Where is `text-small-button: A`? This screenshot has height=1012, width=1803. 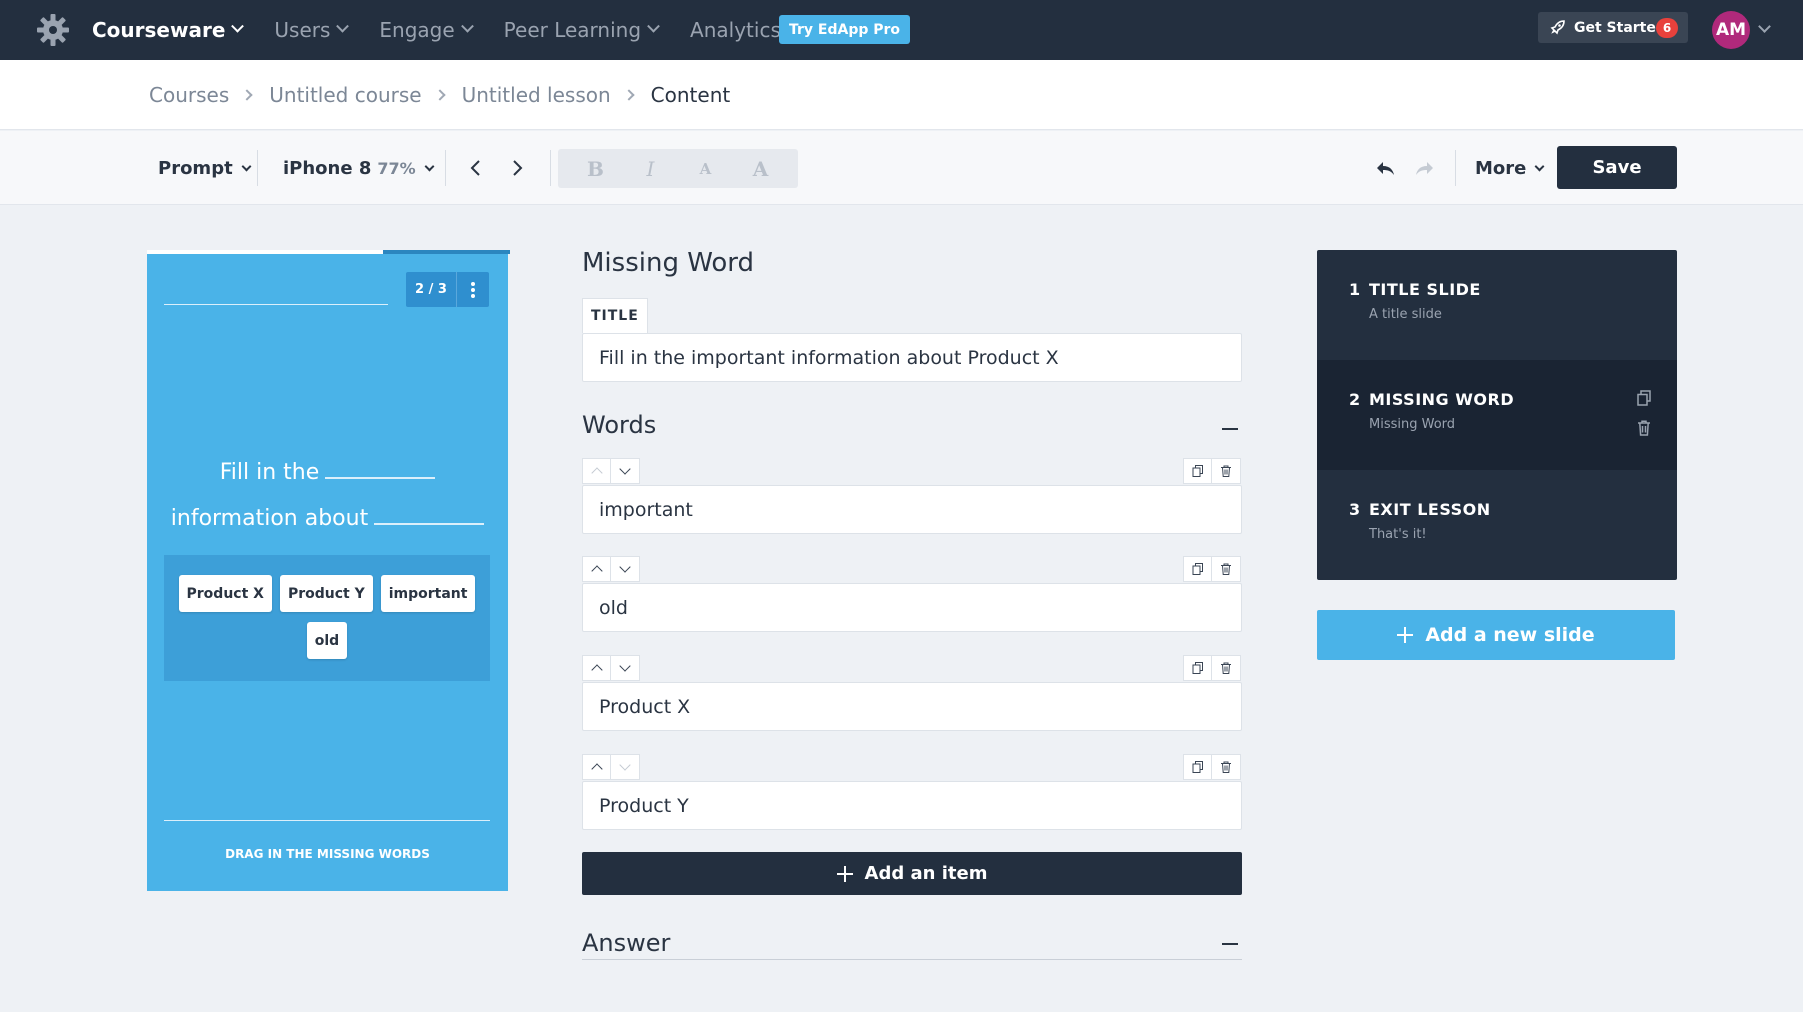 text-small-button: A is located at coordinates (706, 169).